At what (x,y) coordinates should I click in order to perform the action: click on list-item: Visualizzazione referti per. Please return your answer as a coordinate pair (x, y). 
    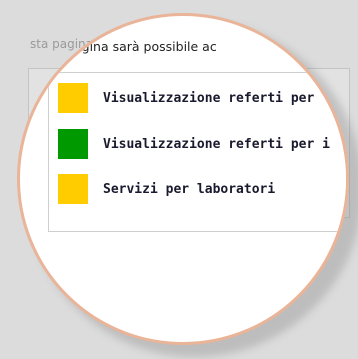
    Looking at the image, I should click on (186, 98).